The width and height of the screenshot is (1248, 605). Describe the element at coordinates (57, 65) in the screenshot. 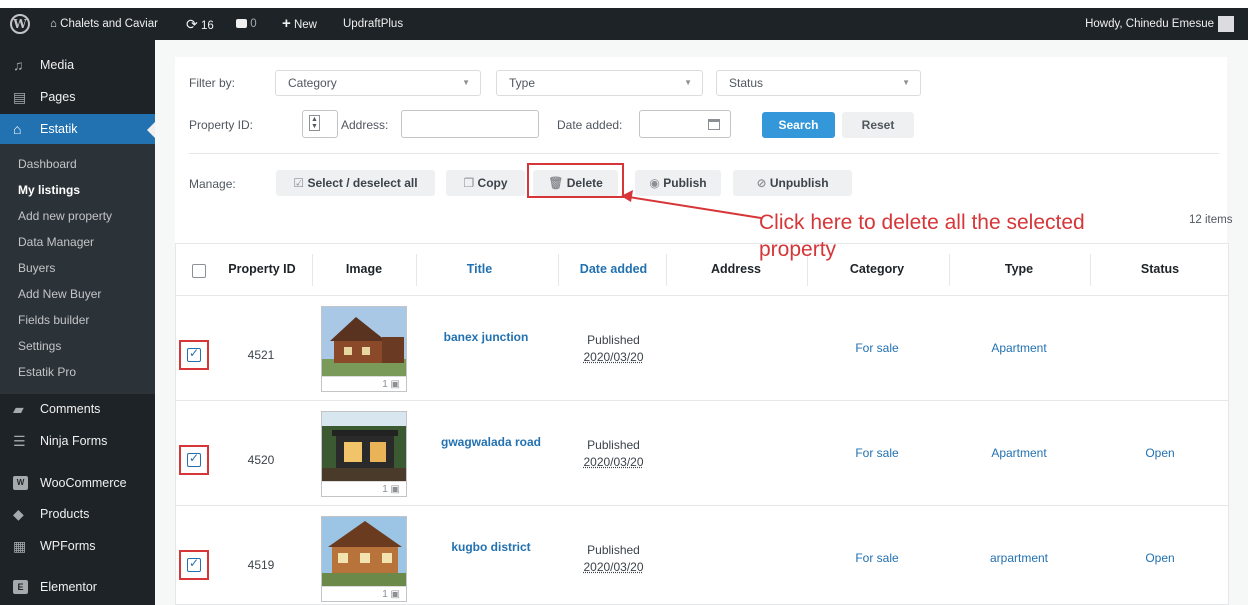

I see `menu-media-label: Media` at that location.